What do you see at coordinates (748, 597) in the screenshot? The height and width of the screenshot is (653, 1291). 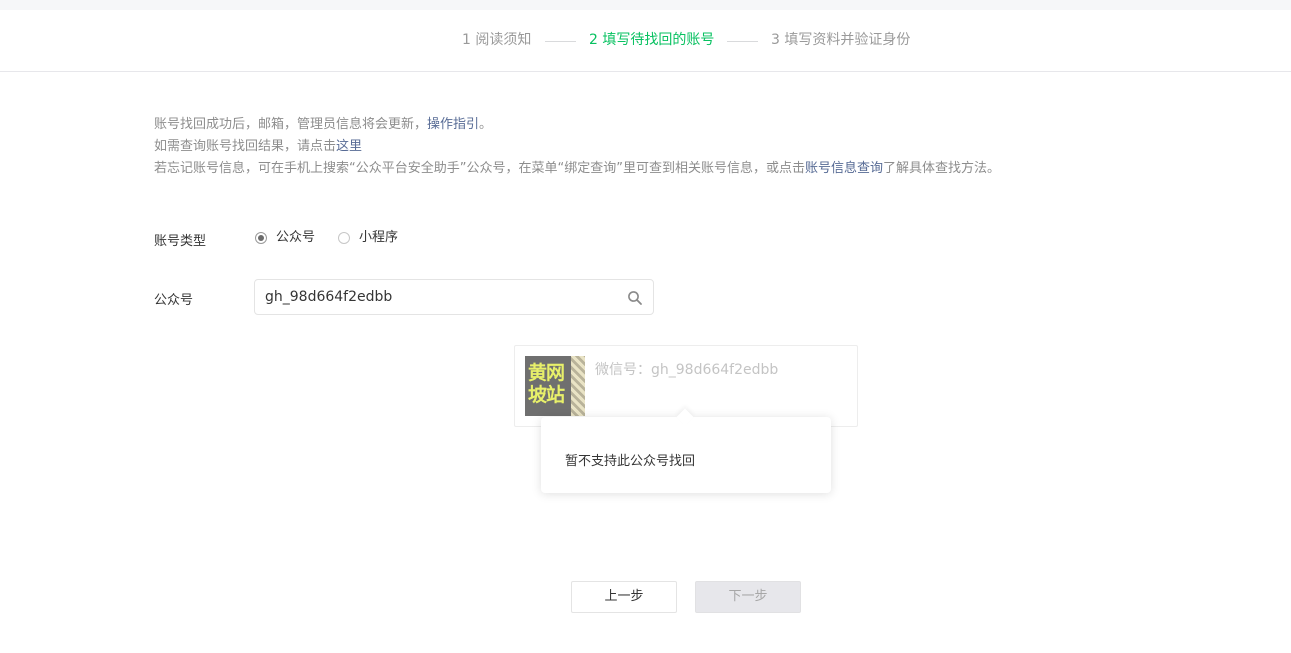 I see `next-step-button: 下一步` at bounding box center [748, 597].